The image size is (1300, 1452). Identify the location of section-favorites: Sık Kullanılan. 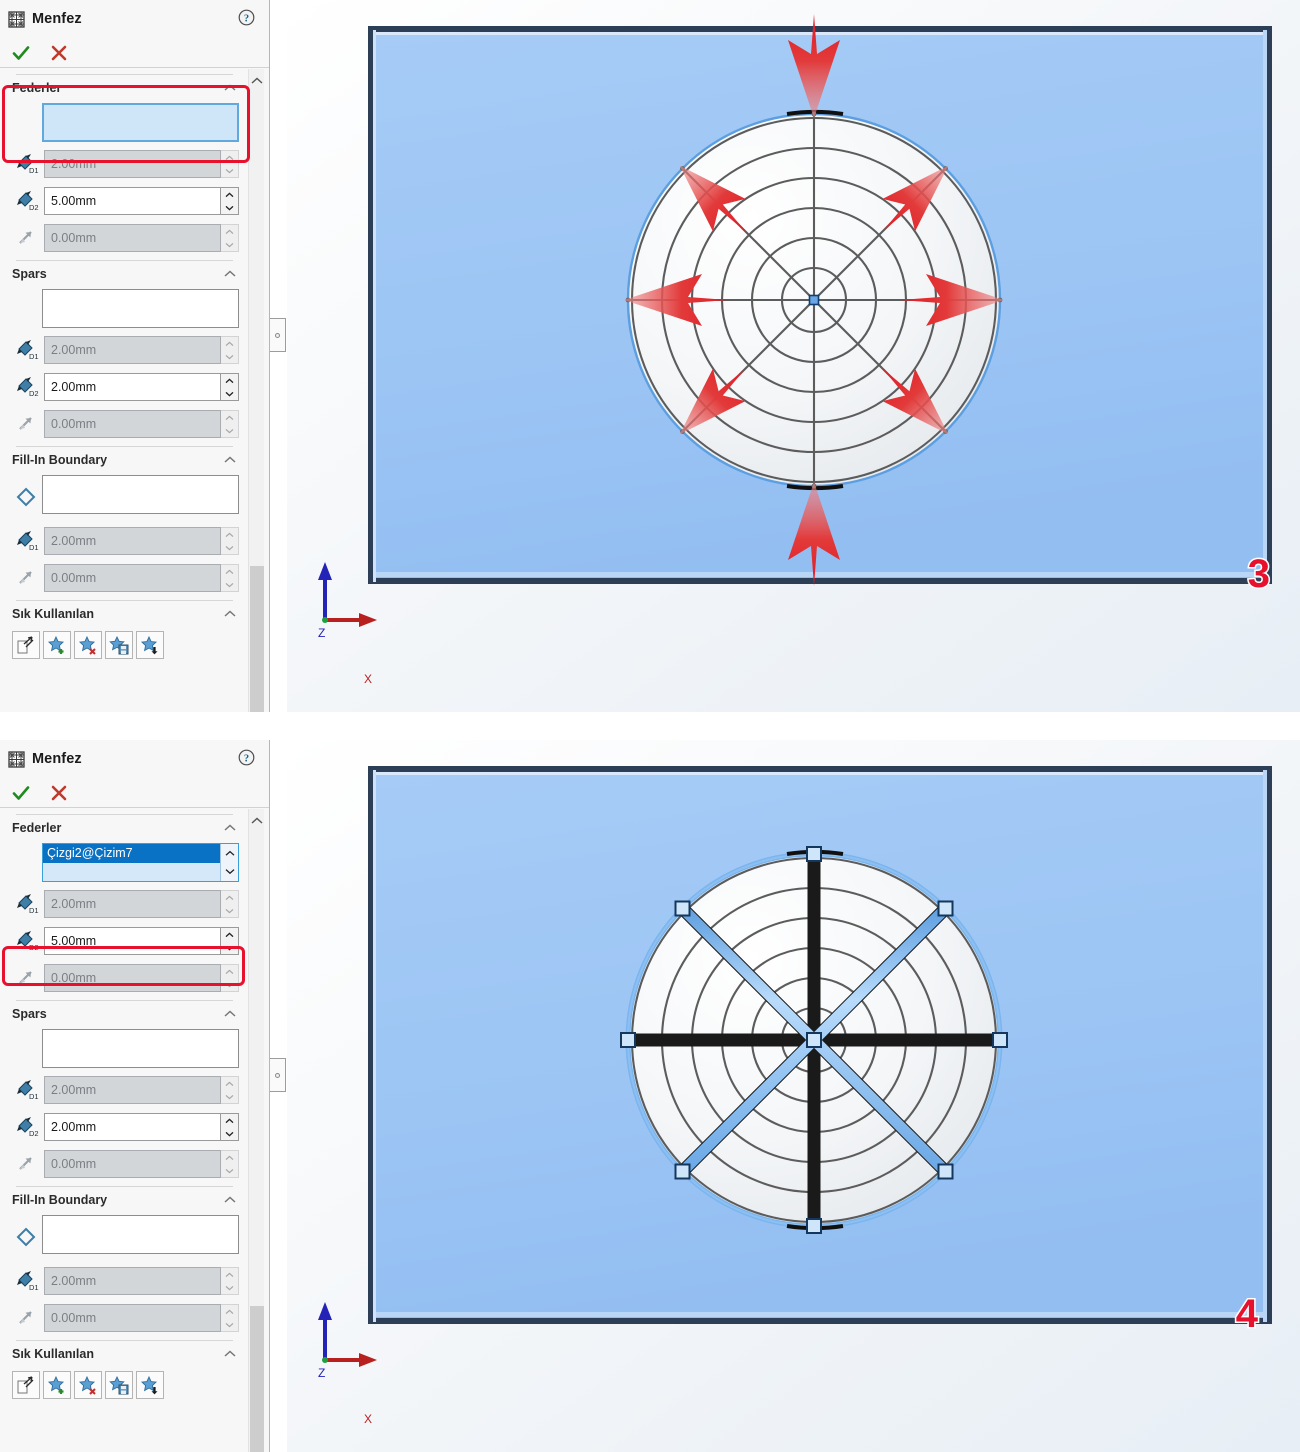
(124, 1369).